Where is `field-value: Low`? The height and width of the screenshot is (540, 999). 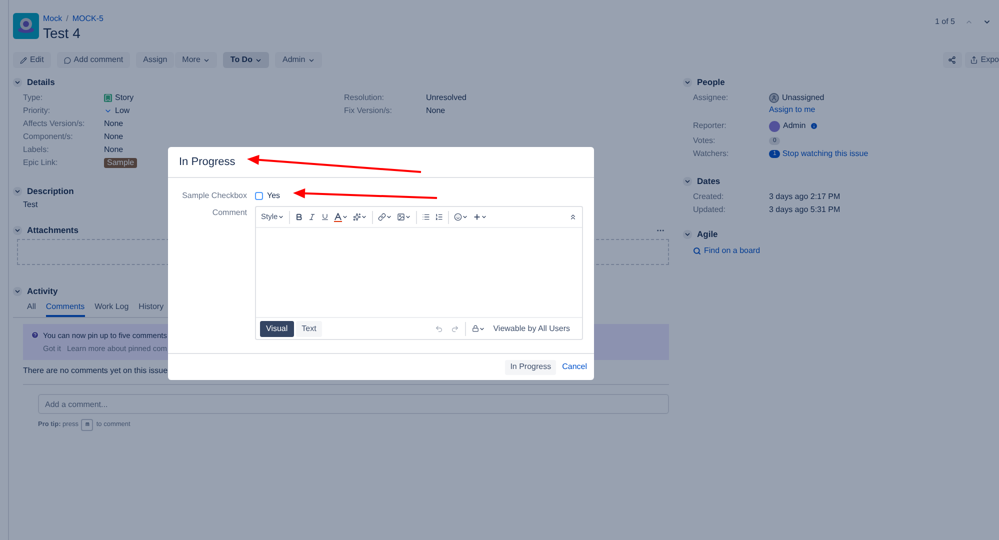
field-value: Low is located at coordinates (122, 110).